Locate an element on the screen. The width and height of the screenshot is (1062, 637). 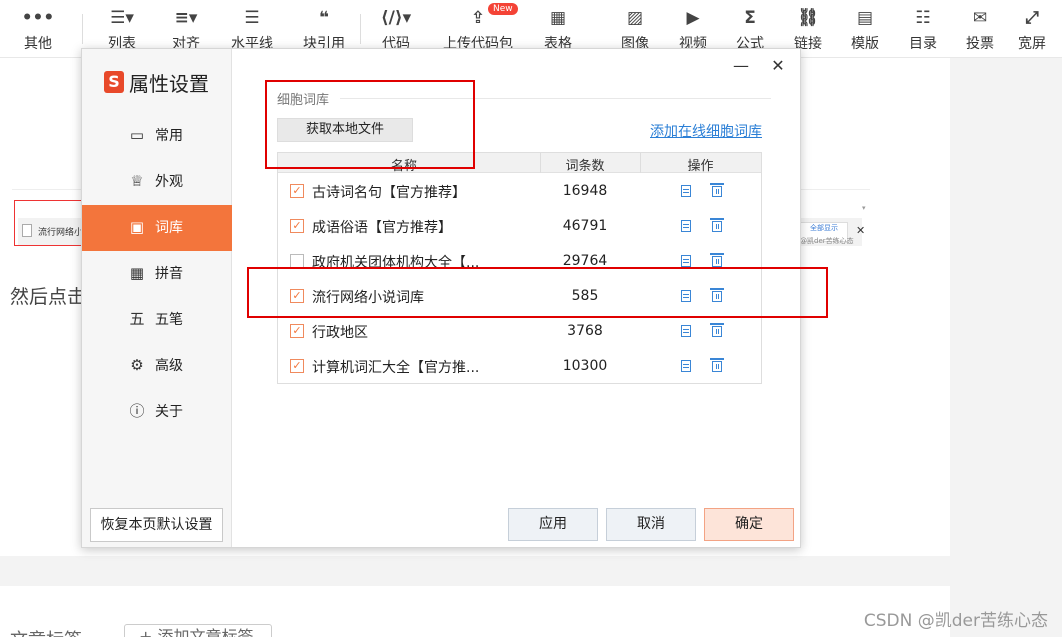
align-icon: ≡▾ is located at coordinates (186, 18).